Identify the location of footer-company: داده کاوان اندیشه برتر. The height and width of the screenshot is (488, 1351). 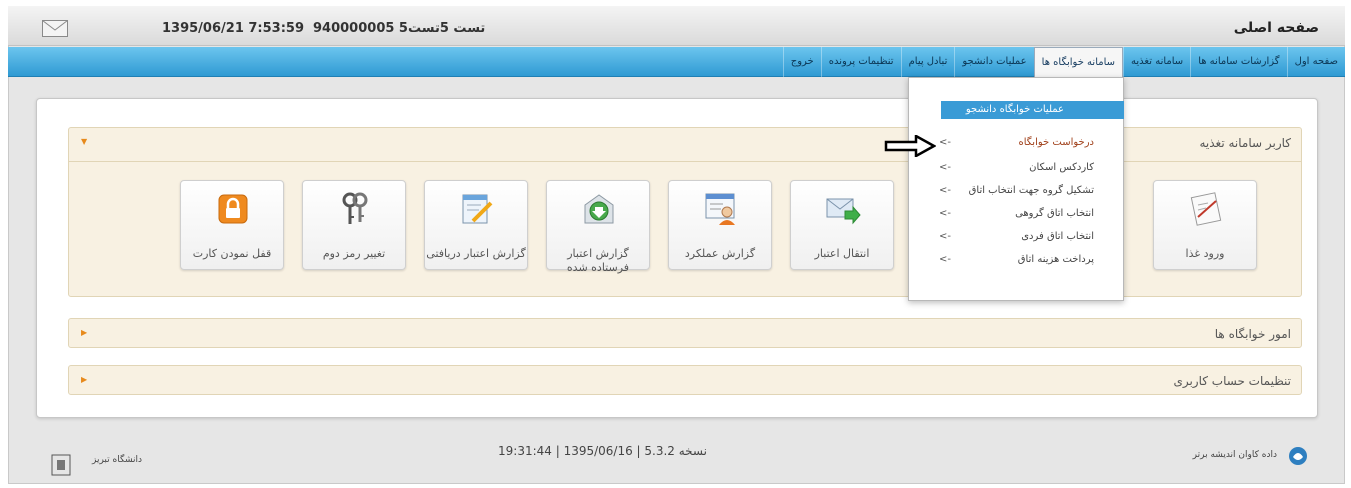
(1234, 455).